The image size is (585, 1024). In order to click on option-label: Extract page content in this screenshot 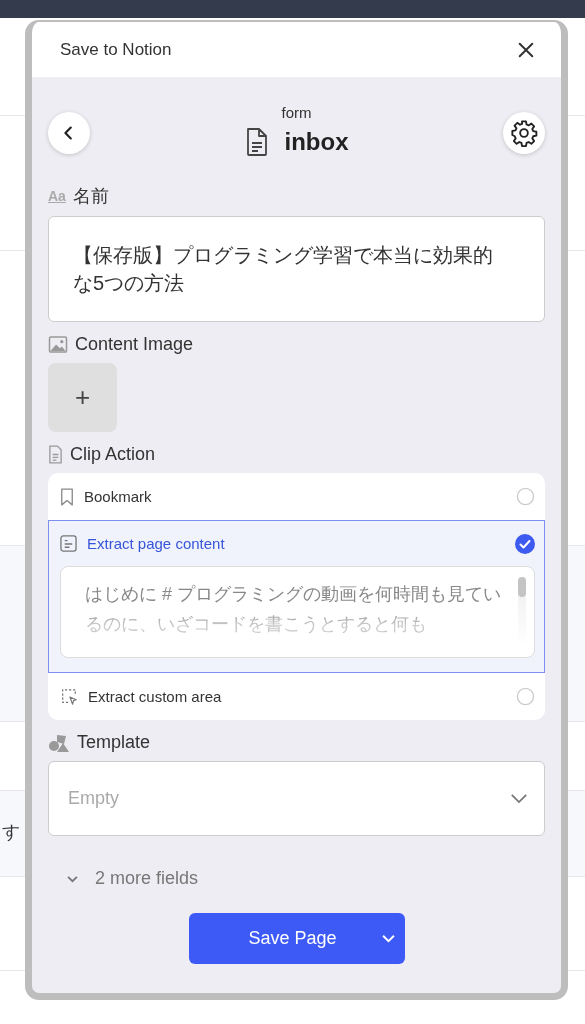, I will do `click(156, 543)`.